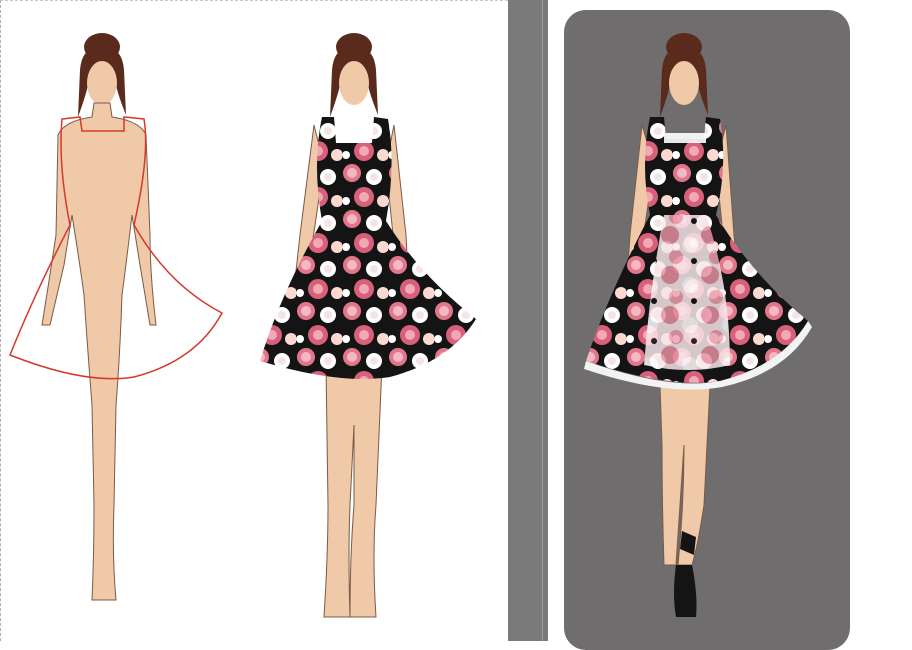 The image size is (912, 650). Describe the element at coordinates (368, 248) in the screenshot. I see `dress` at that location.